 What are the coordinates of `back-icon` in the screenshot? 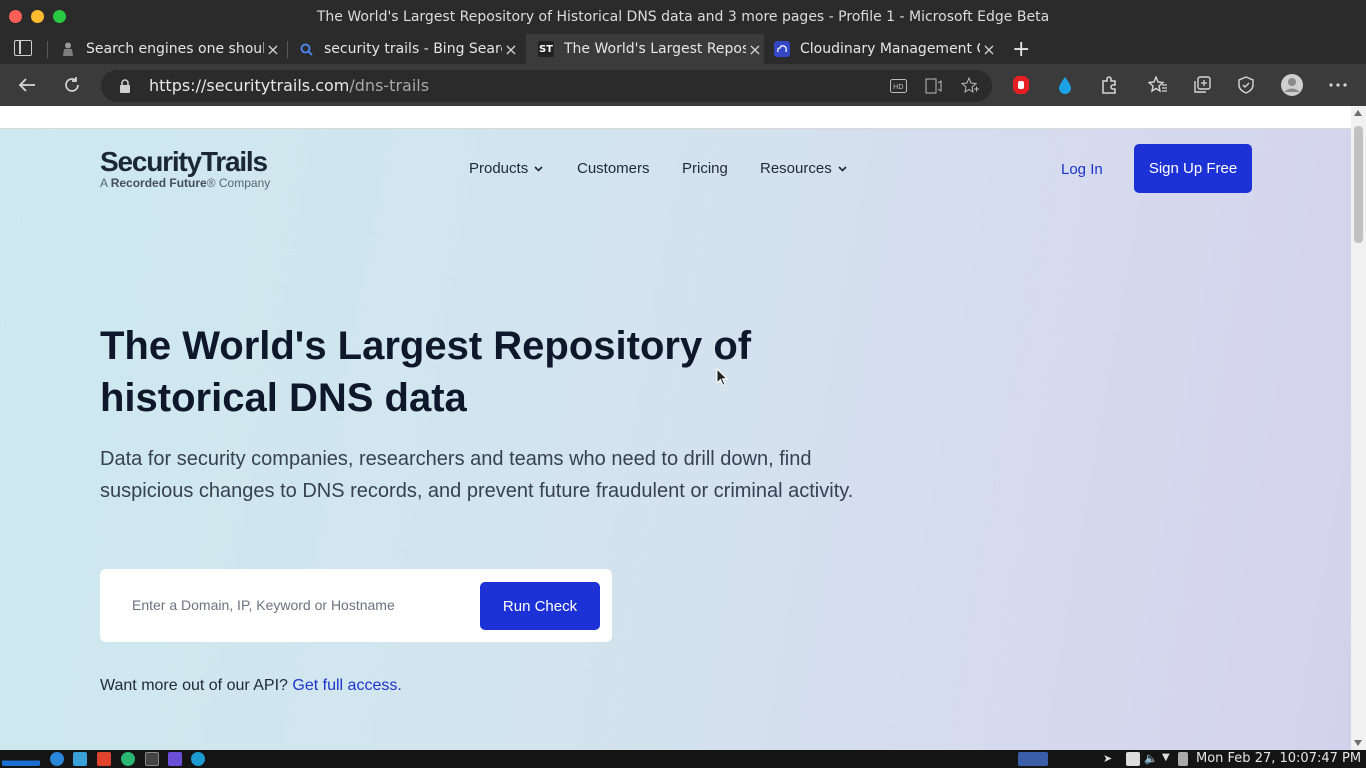 It's located at (27, 85).